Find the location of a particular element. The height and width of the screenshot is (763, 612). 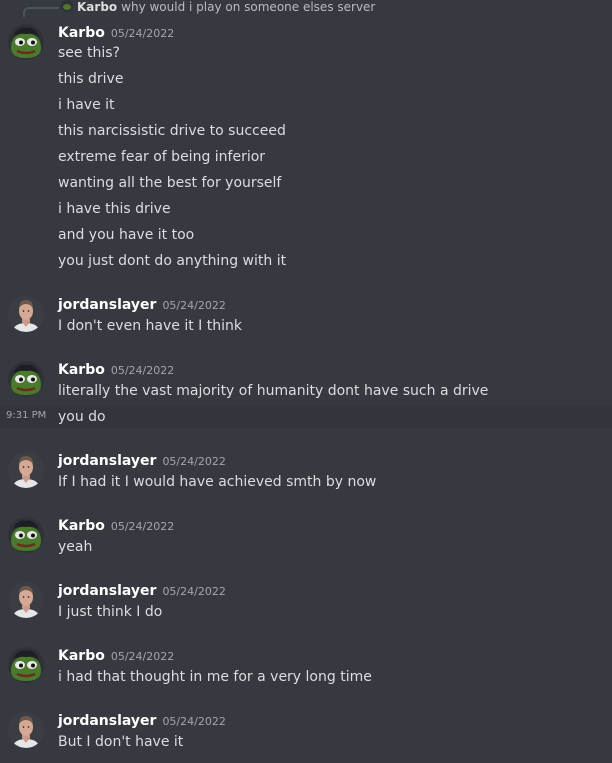

reply-avatar is located at coordinates (67, 6).